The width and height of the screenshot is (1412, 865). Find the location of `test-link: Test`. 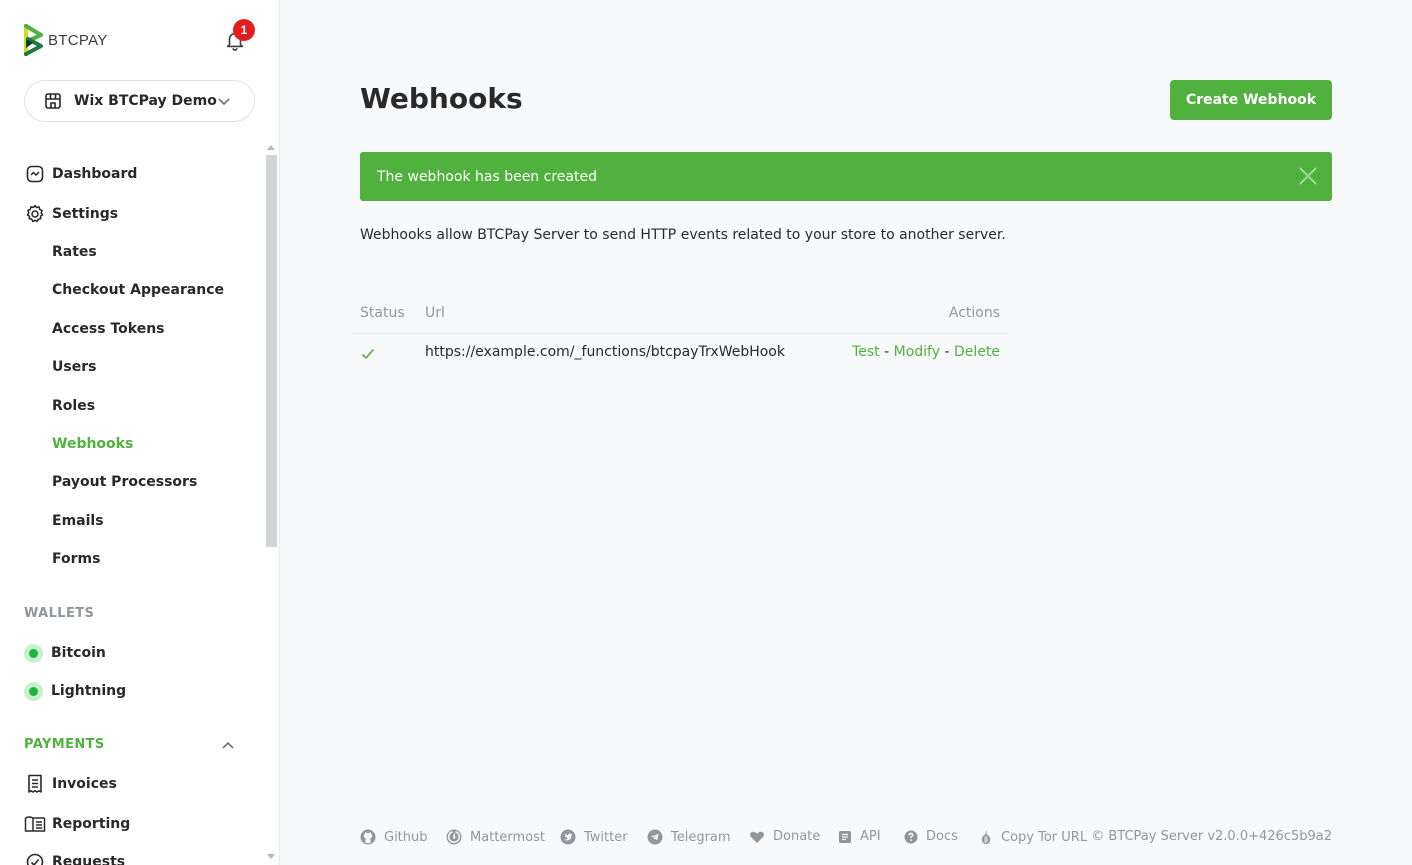

test-link: Test is located at coordinates (866, 352).